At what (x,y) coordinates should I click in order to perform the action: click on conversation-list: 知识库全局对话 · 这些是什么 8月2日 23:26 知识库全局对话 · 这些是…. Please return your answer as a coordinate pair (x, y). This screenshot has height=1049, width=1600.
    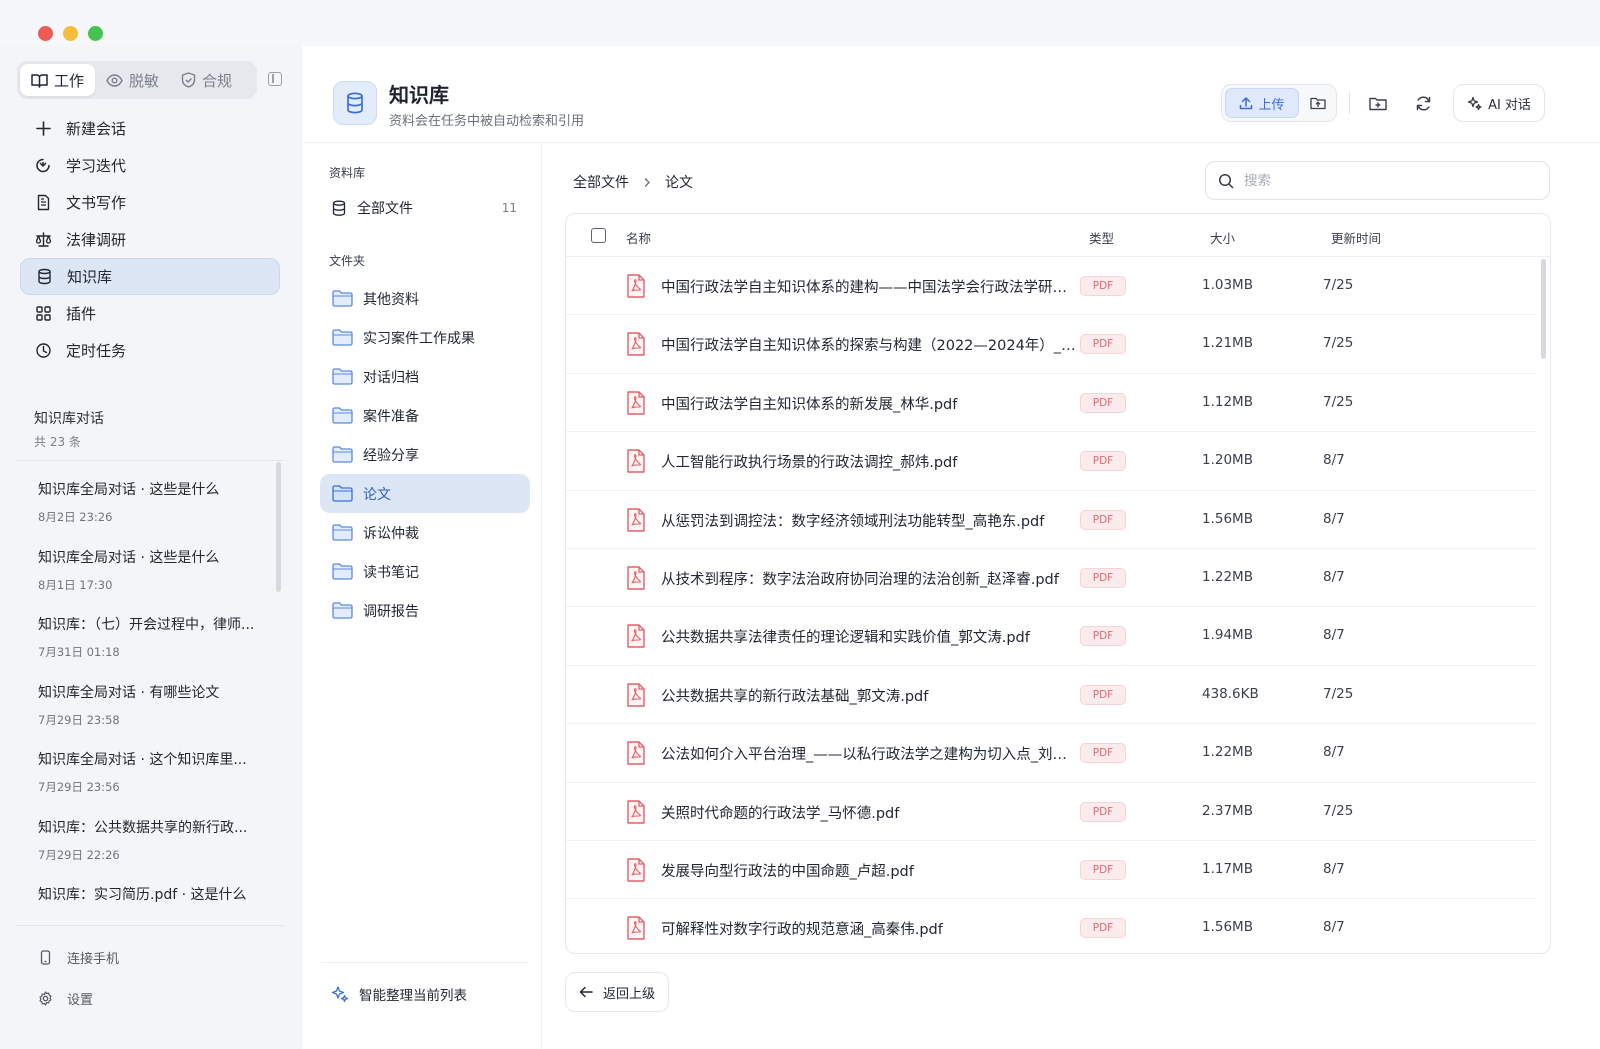
    Looking at the image, I should click on (158, 715).